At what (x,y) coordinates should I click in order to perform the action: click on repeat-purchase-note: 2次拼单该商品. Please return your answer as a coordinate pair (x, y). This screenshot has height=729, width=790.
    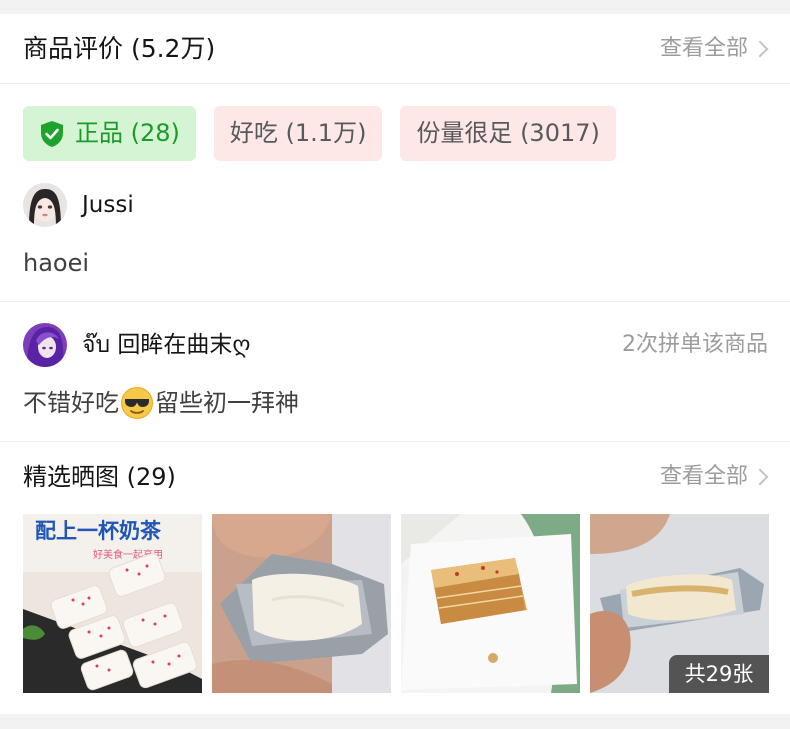
    Looking at the image, I should click on (695, 344).